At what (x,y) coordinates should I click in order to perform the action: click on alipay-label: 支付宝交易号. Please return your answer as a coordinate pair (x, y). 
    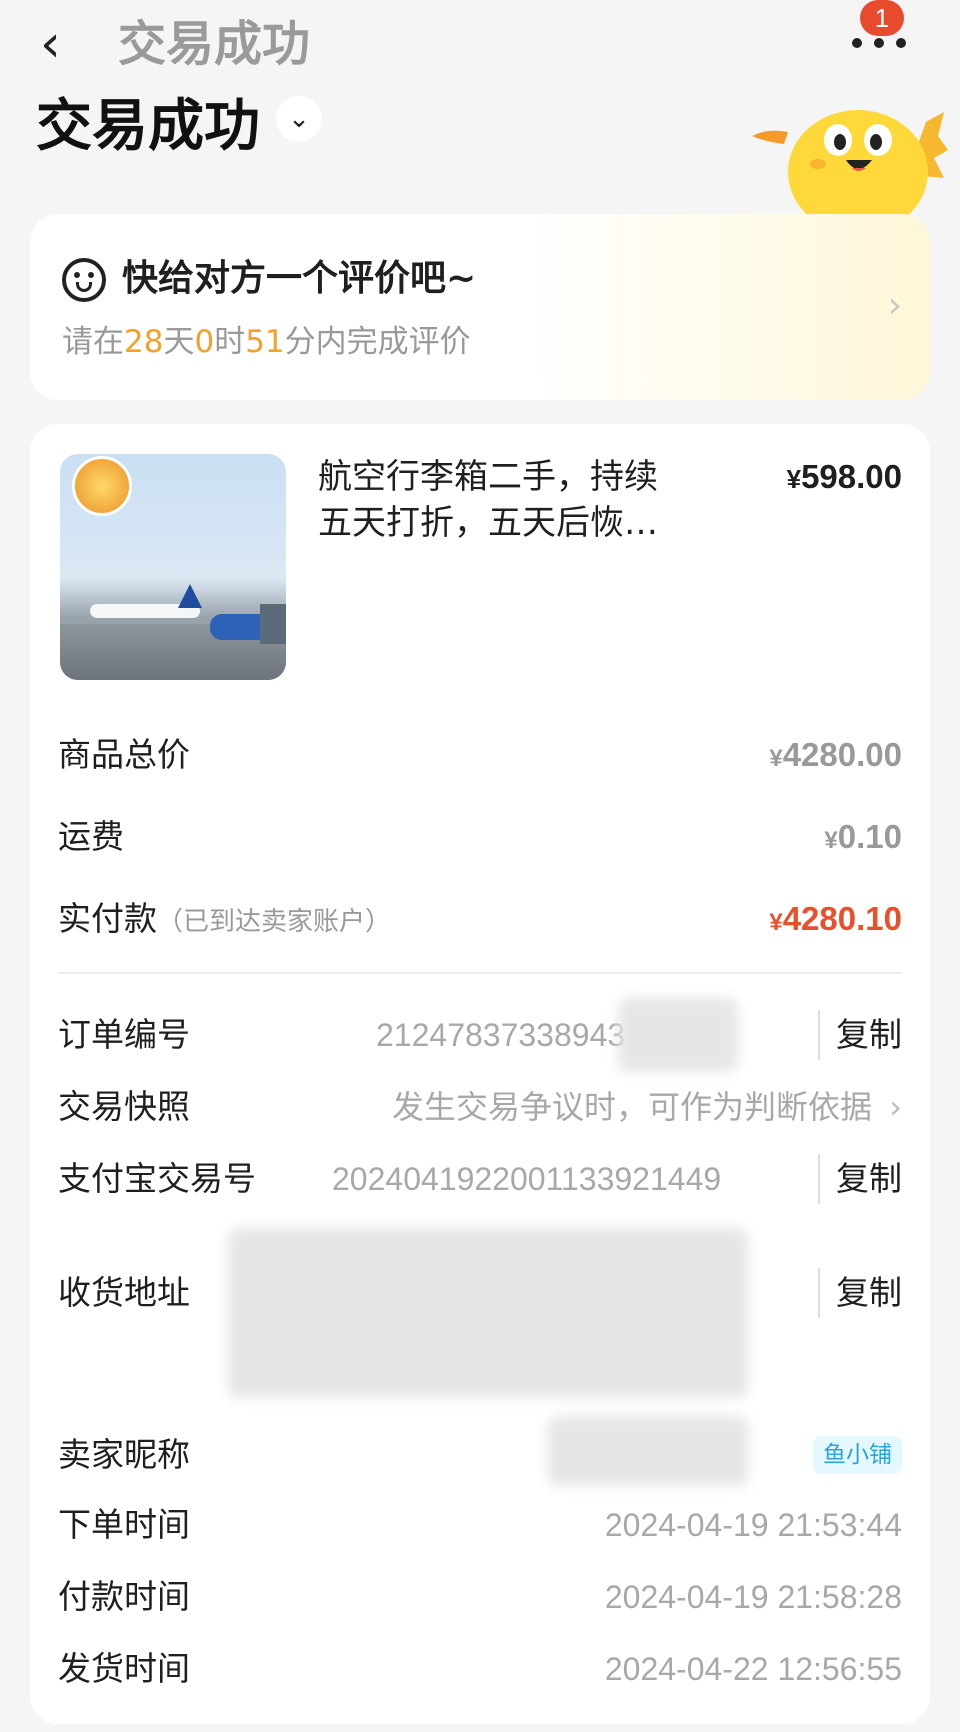
    Looking at the image, I should click on (157, 1178).